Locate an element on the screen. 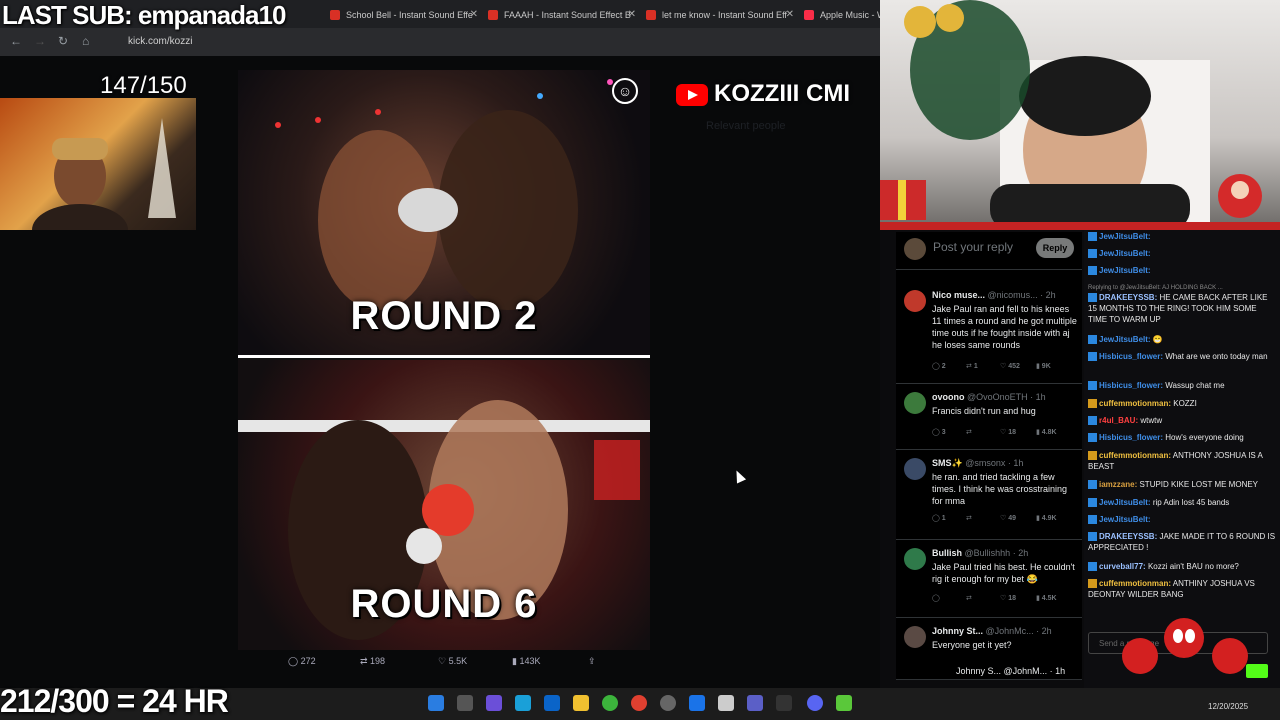 The width and height of the screenshot is (1280, 720). chat-text: Kozzi ain't BAU no more? is located at coordinates (1193, 566).